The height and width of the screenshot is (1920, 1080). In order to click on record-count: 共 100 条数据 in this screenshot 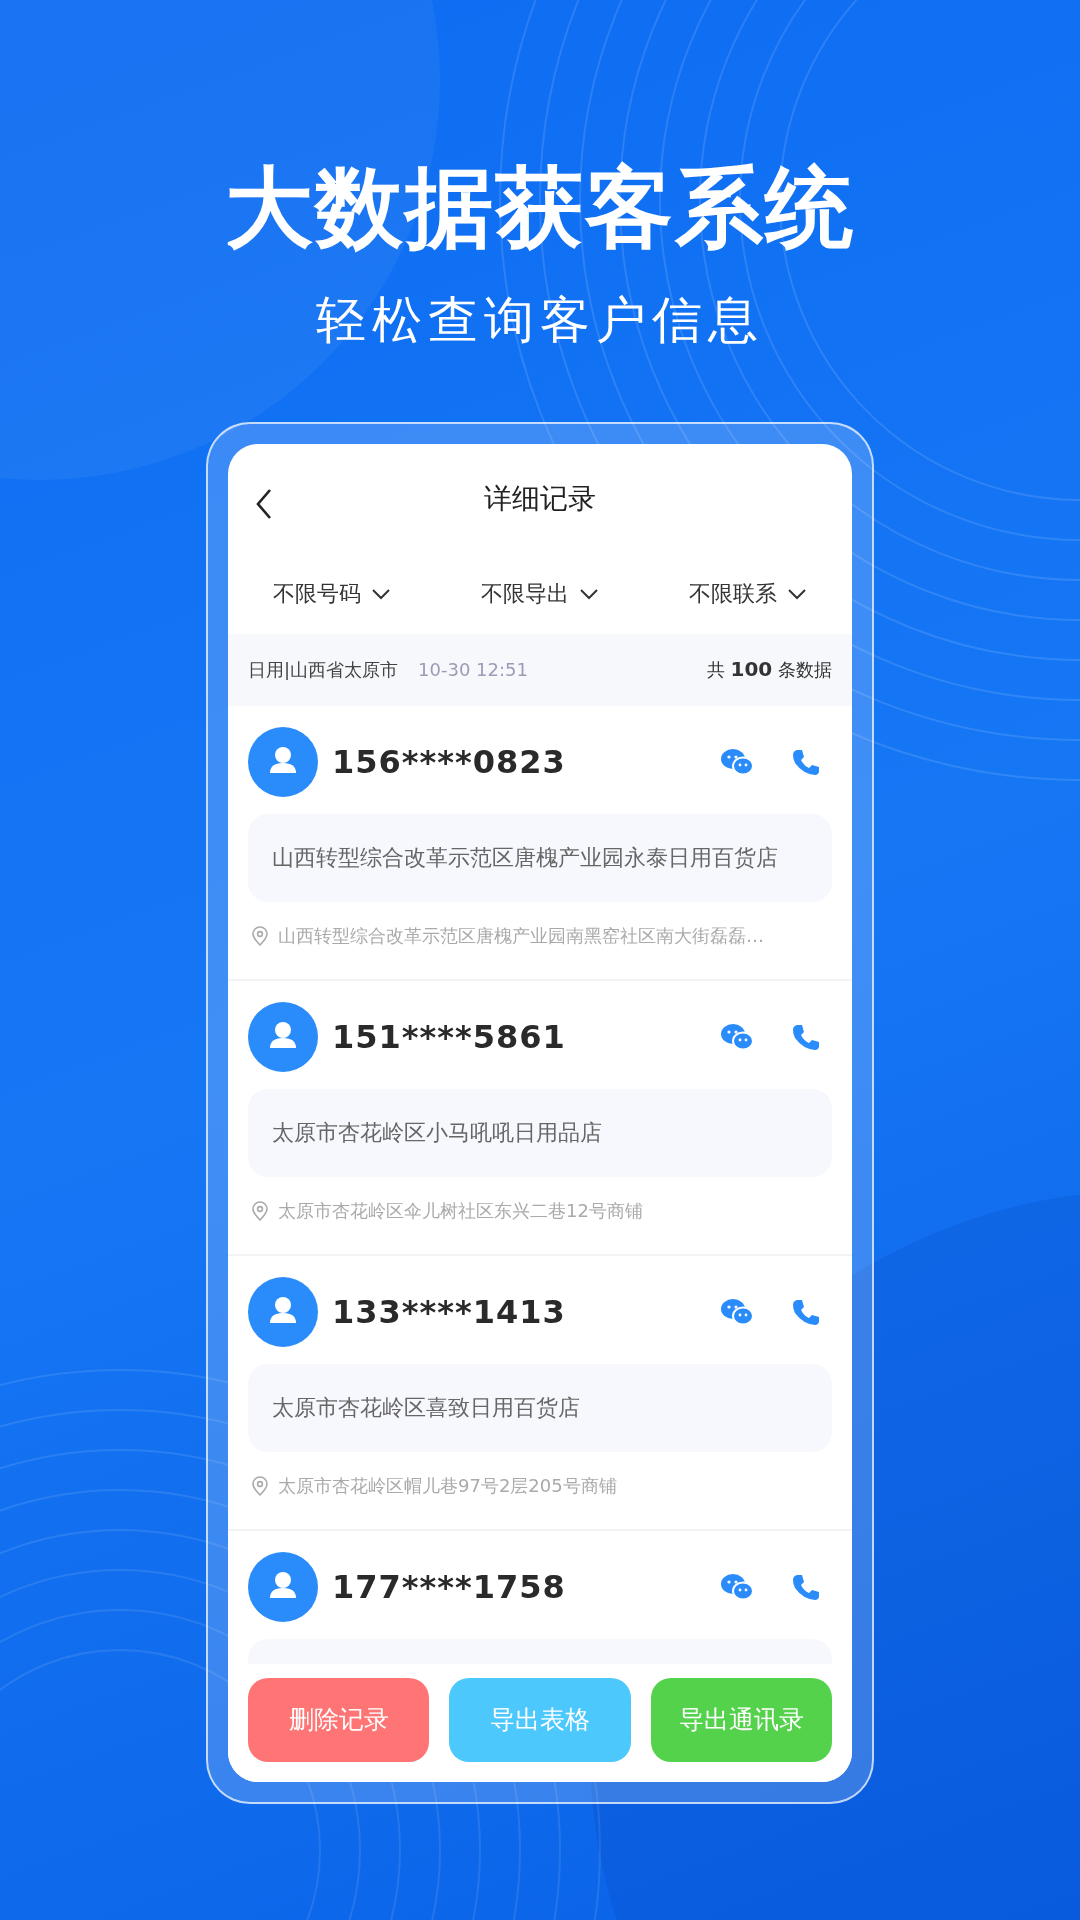, I will do `click(769, 670)`.